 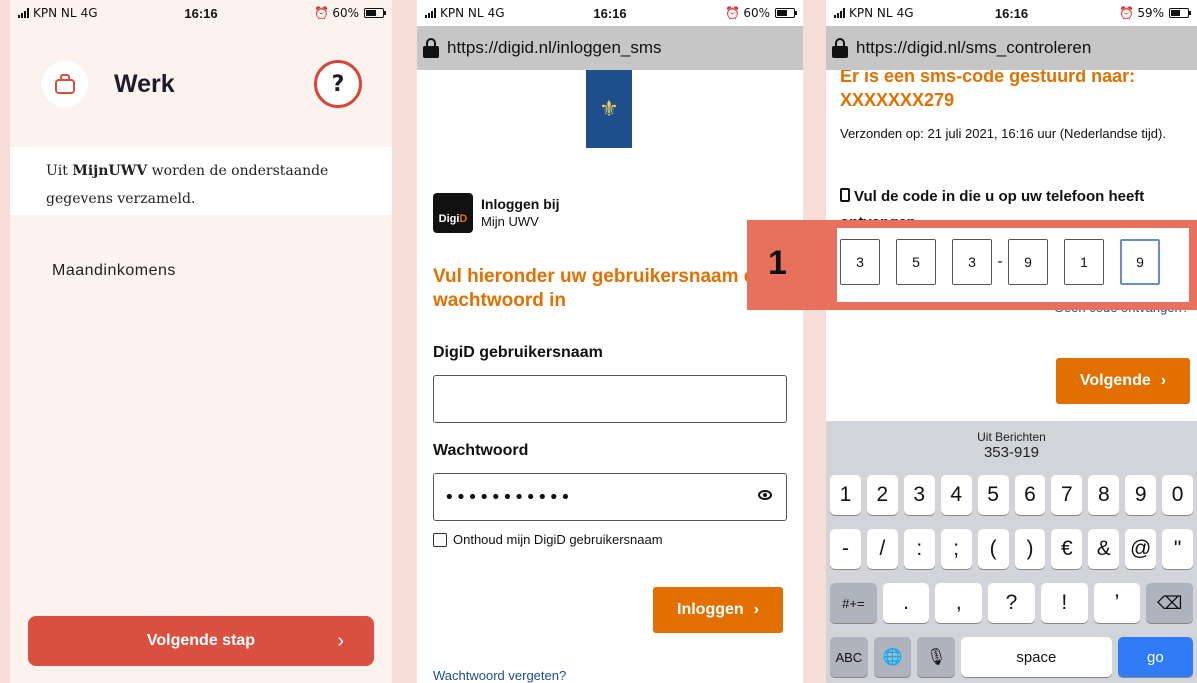 What do you see at coordinates (1150, 13) in the screenshot?
I see `battery-percent: 59%` at bounding box center [1150, 13].